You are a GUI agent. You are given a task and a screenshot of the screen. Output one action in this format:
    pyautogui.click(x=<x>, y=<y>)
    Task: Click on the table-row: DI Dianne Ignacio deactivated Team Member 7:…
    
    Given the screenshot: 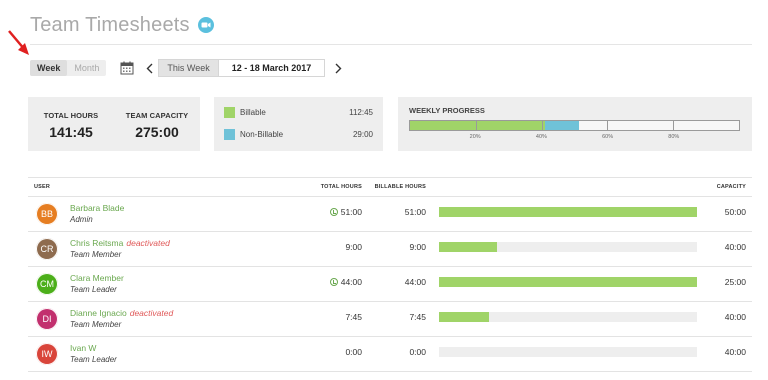 What is the action you would take?
    pyautogui.click(x=390, y=319)
    